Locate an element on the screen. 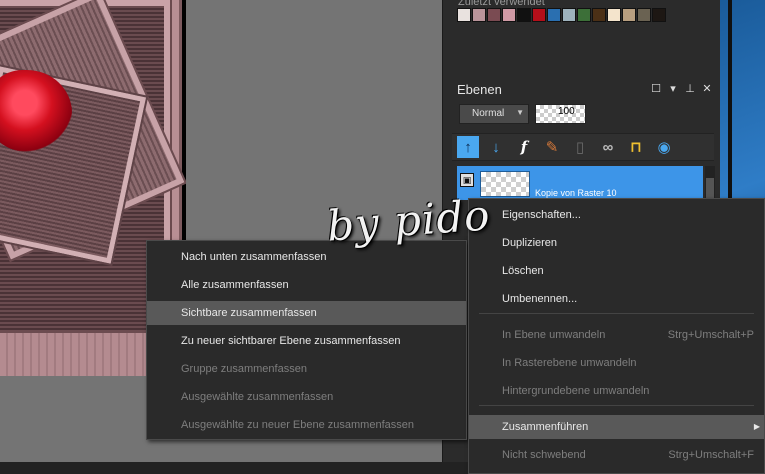  move-layer-down-icon: ↓ is located at coordinates (496, 147).